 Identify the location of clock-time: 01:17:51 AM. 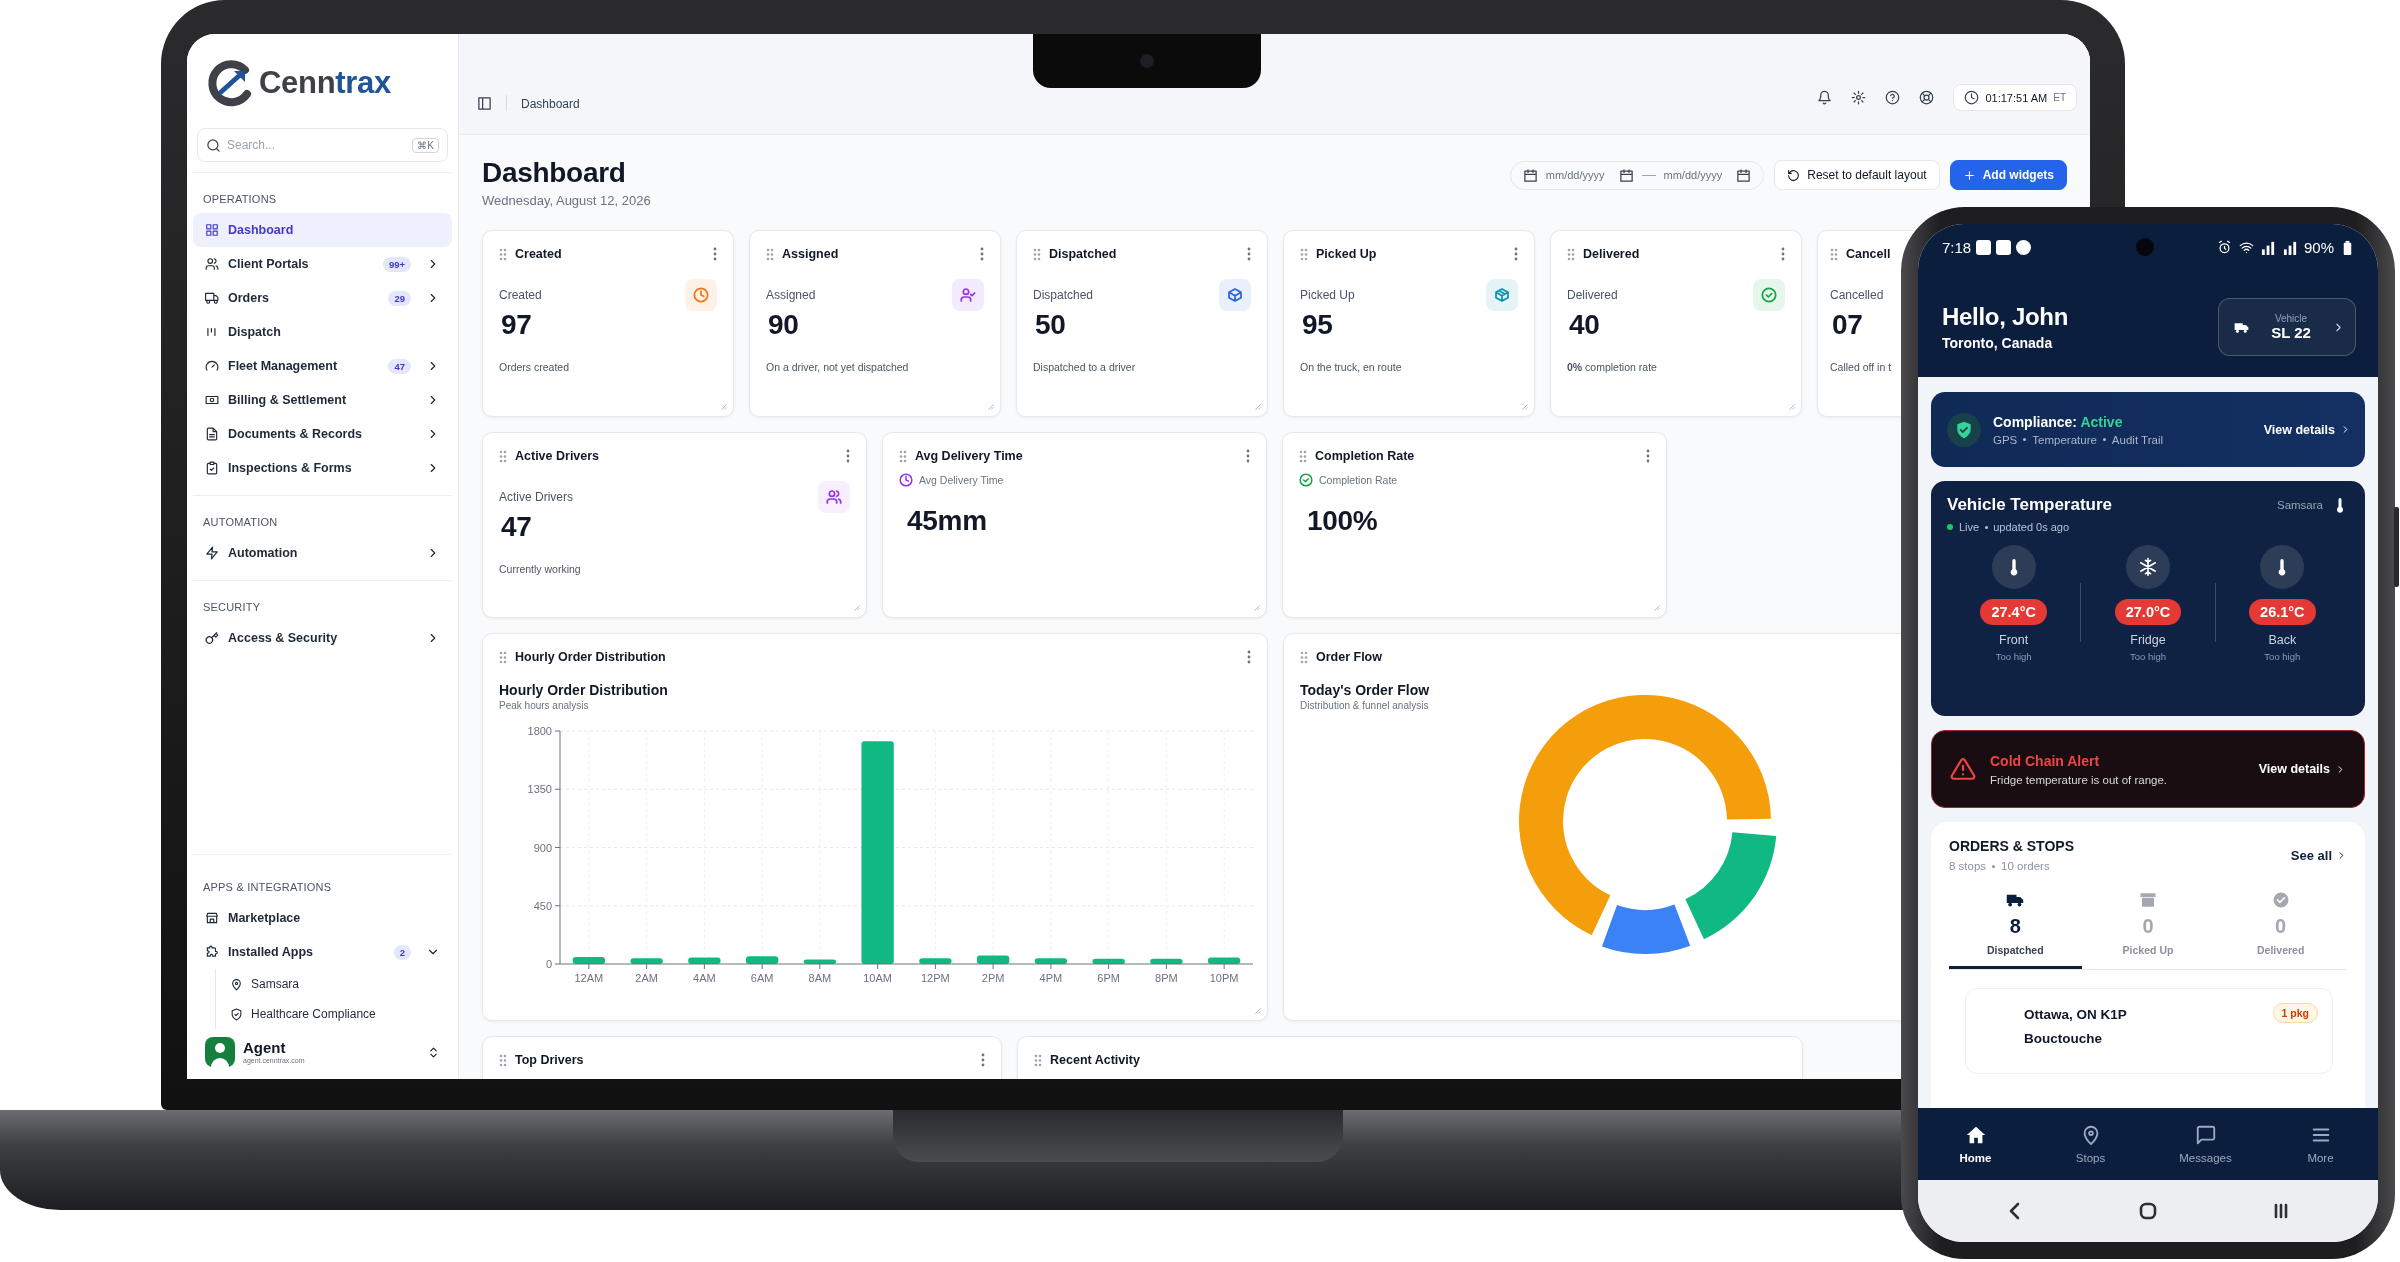
(2016, 97).